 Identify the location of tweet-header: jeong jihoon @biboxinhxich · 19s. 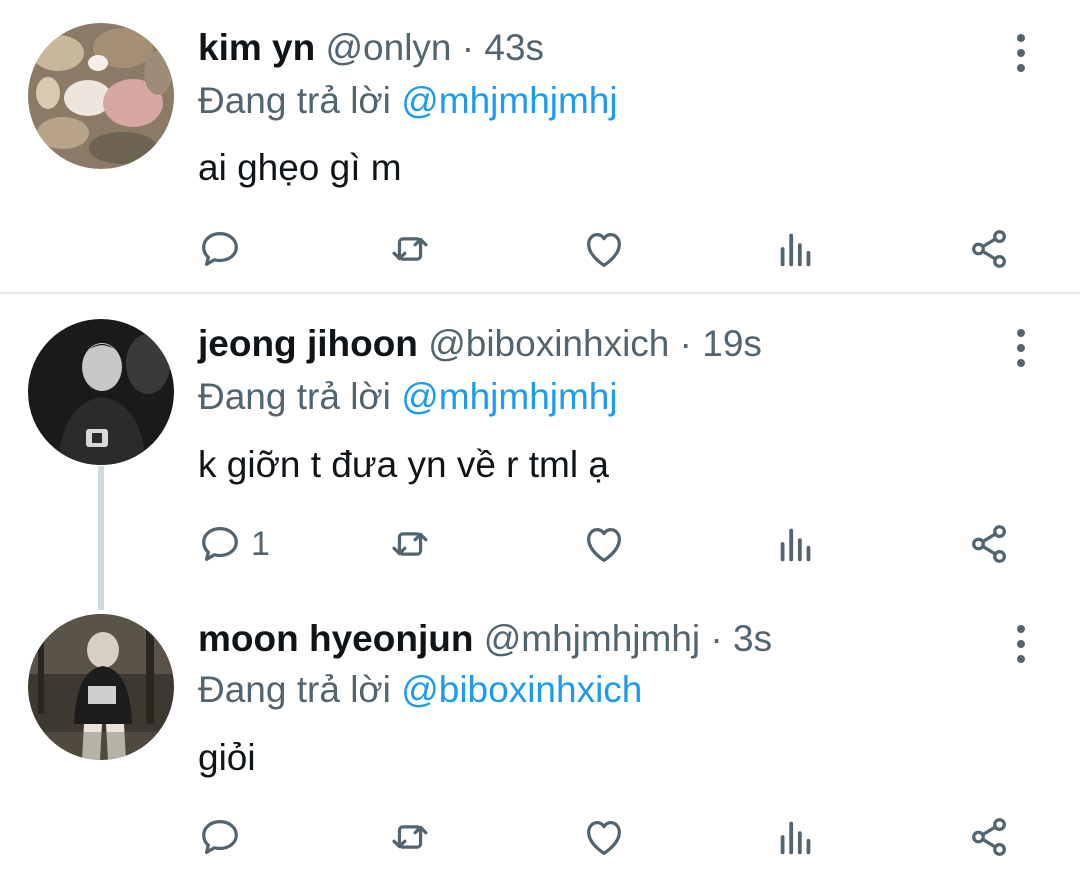
(480, 344).